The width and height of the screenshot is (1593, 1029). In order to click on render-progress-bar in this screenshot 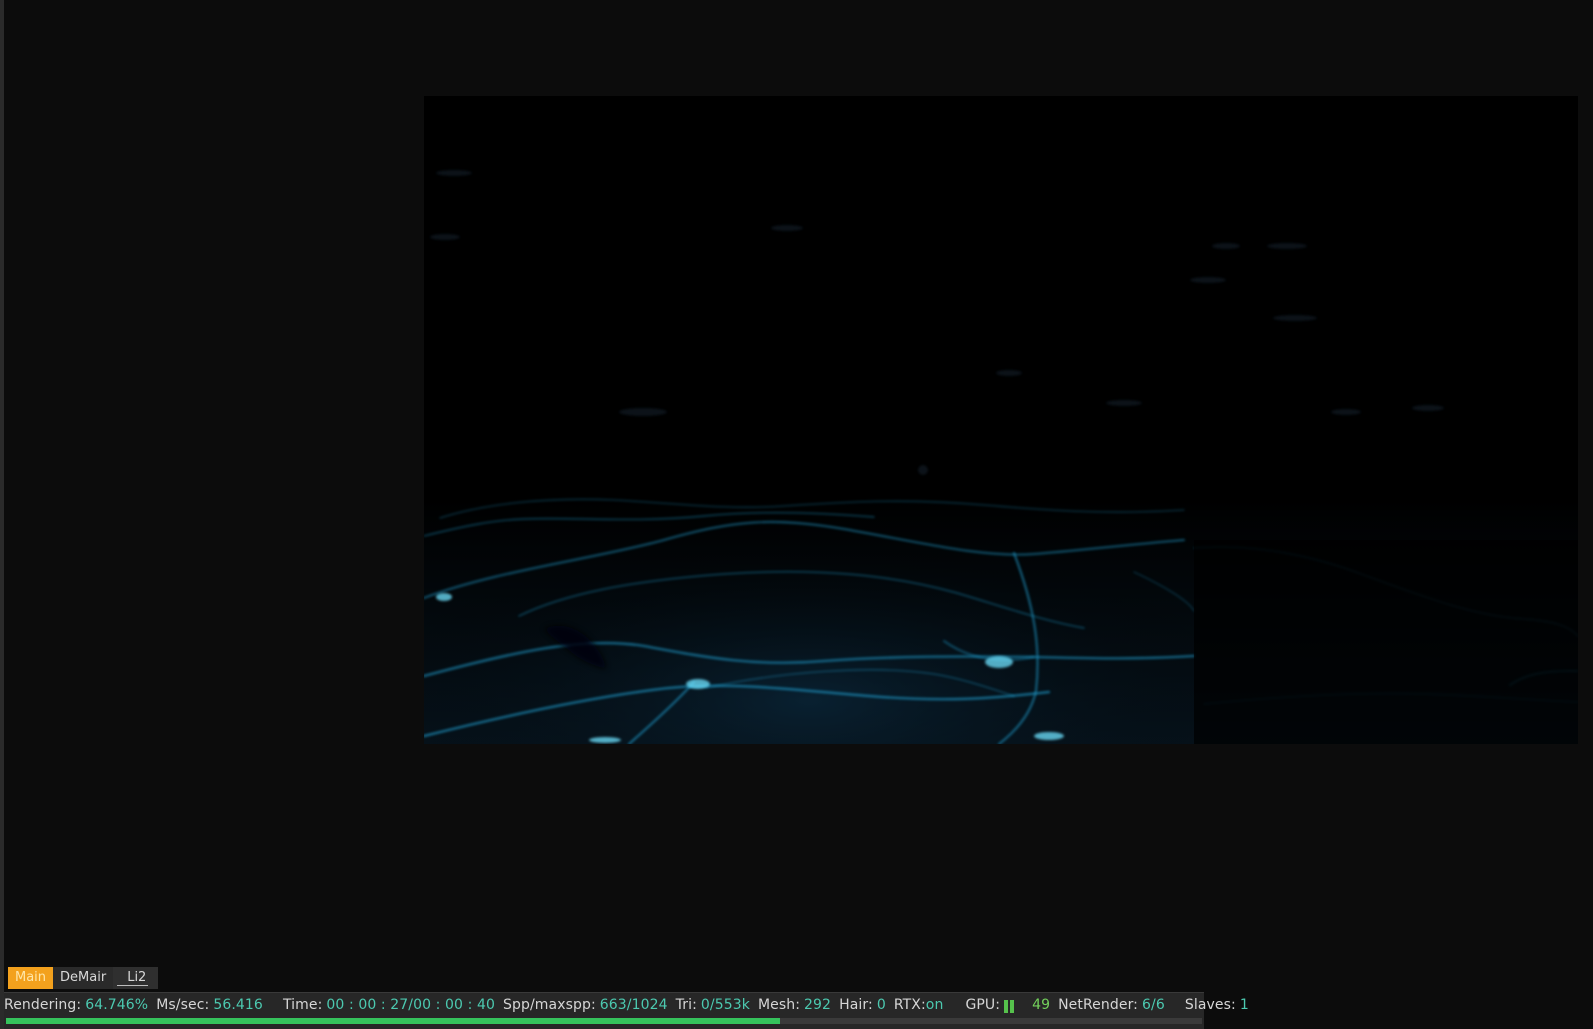, I will do `click(604, 1021)`.